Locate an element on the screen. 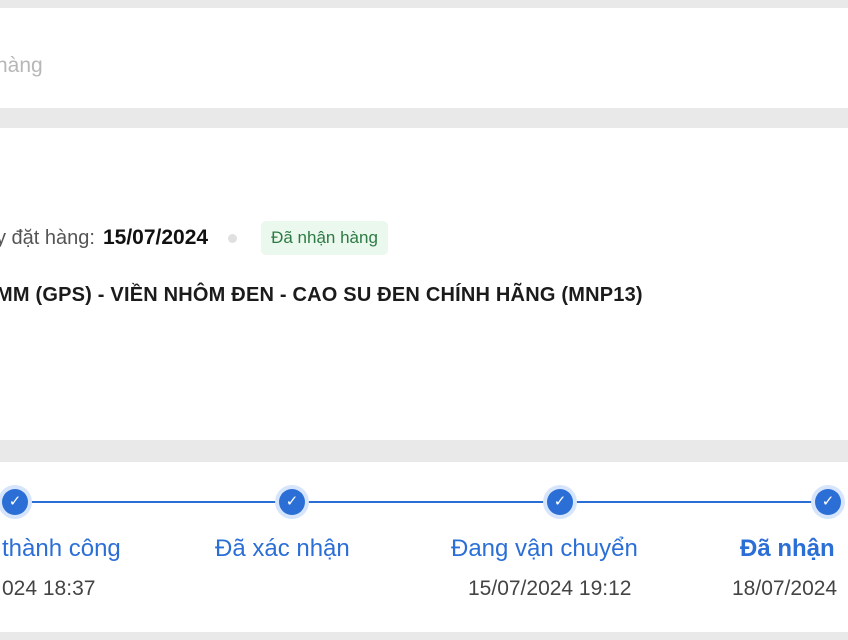 This screenshot has height=640, width=848. order-date-row: y đặt hàng: 15/07/2024 Đã nhận hàng is located at coordinates (194, 238).